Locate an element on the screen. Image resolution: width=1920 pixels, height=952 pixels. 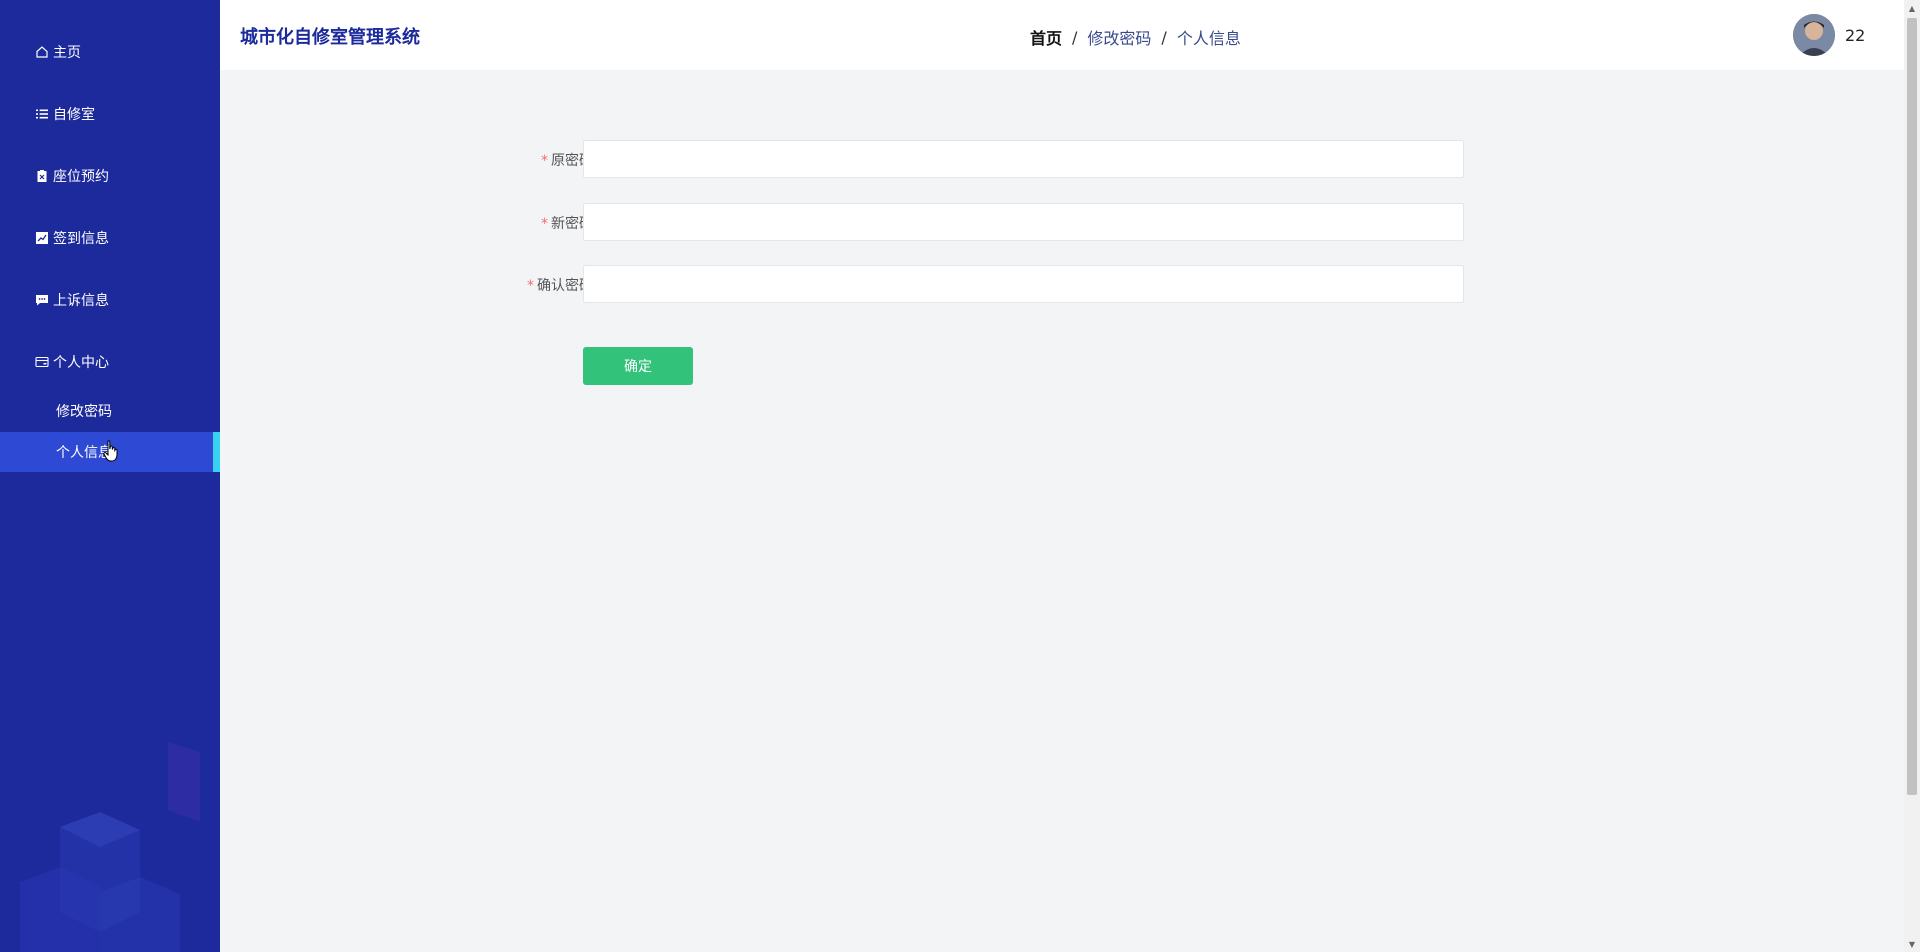
sidebar-subitem-change-password: 修改密码 is located at coordinates (110, 411).